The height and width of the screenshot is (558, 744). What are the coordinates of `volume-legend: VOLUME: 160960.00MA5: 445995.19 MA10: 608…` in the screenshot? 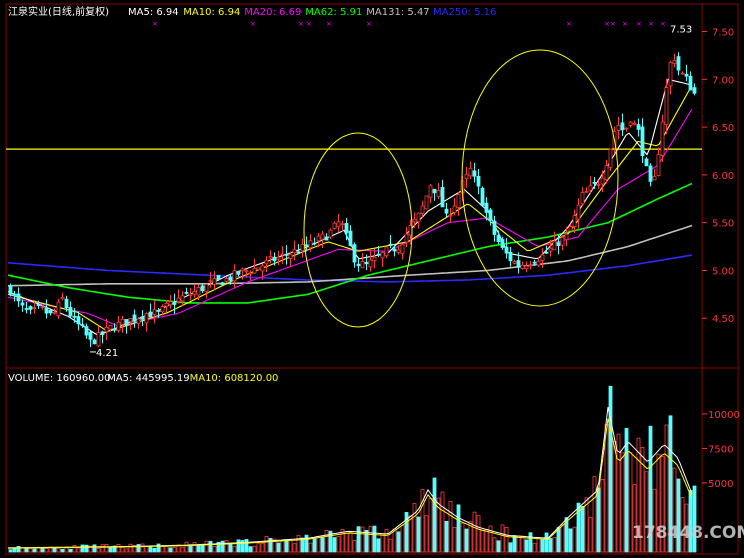 It's located at (143, 378).